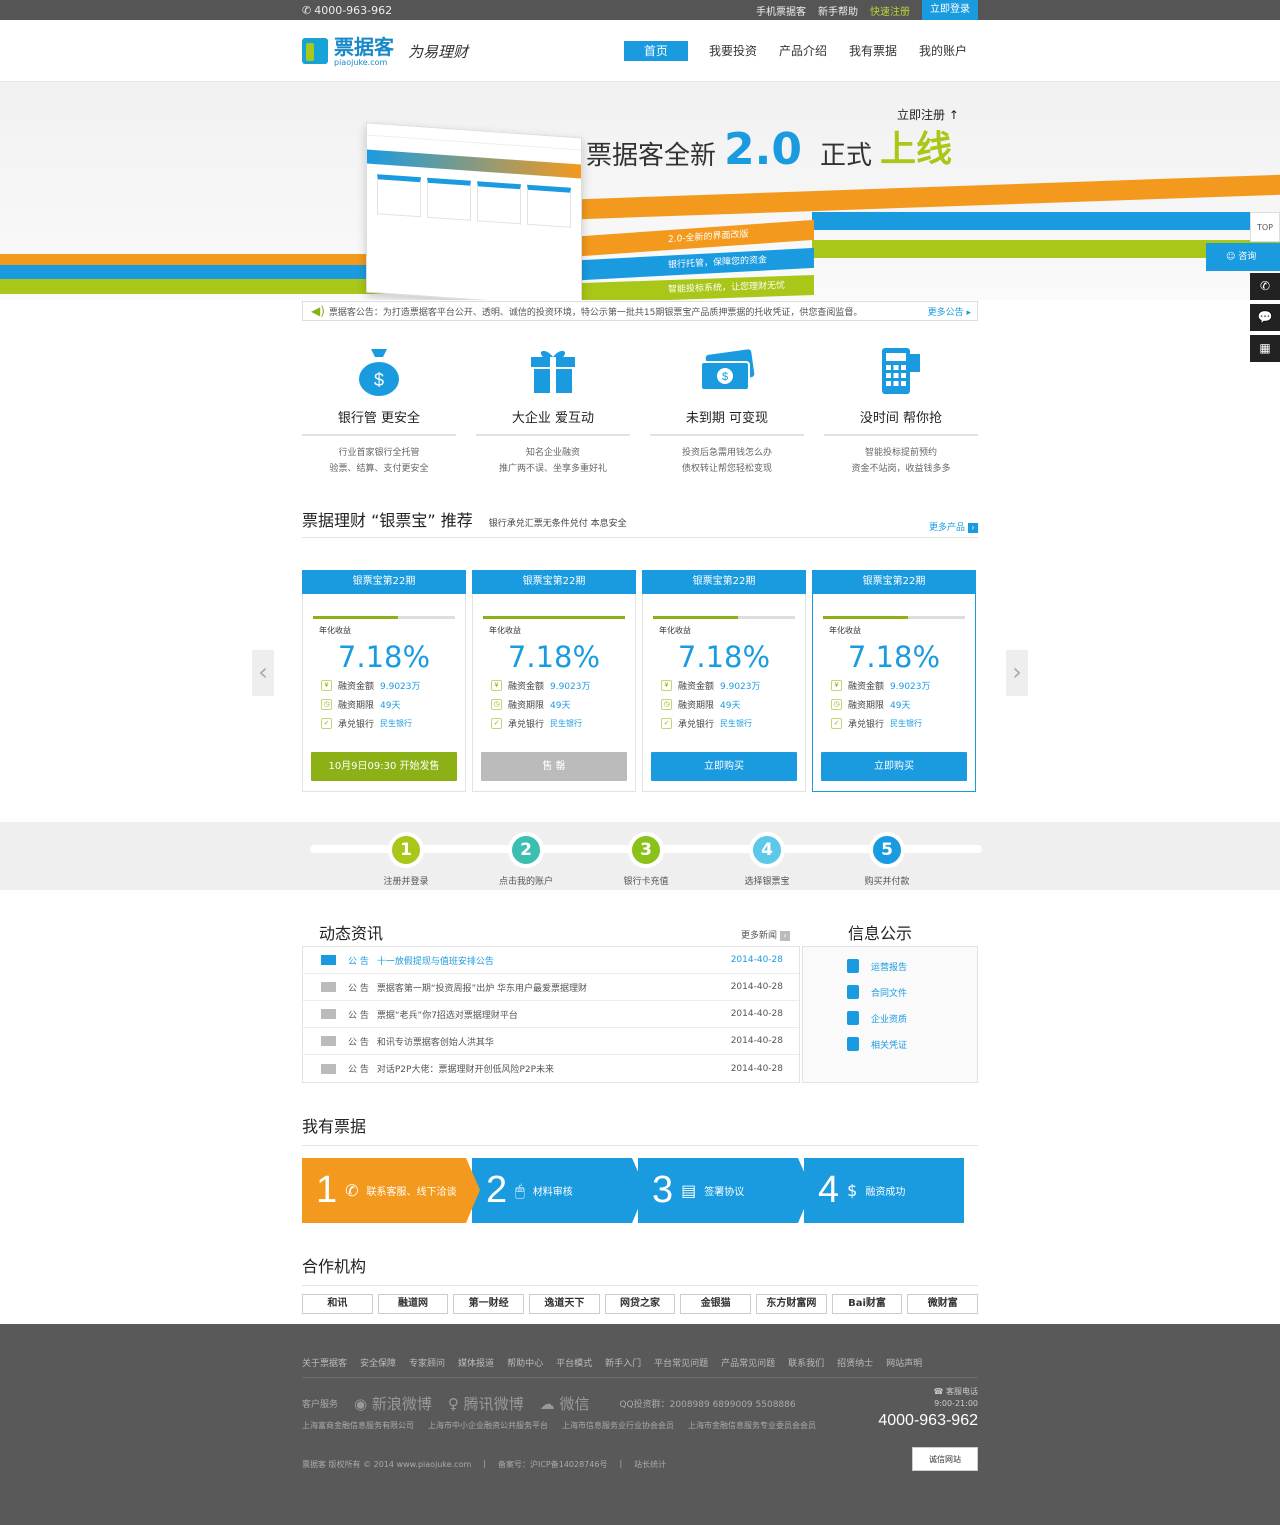  Describe the element at coordinates (1017, 673) in the screenshot. I see `carousel-next-button: ›` at that location.